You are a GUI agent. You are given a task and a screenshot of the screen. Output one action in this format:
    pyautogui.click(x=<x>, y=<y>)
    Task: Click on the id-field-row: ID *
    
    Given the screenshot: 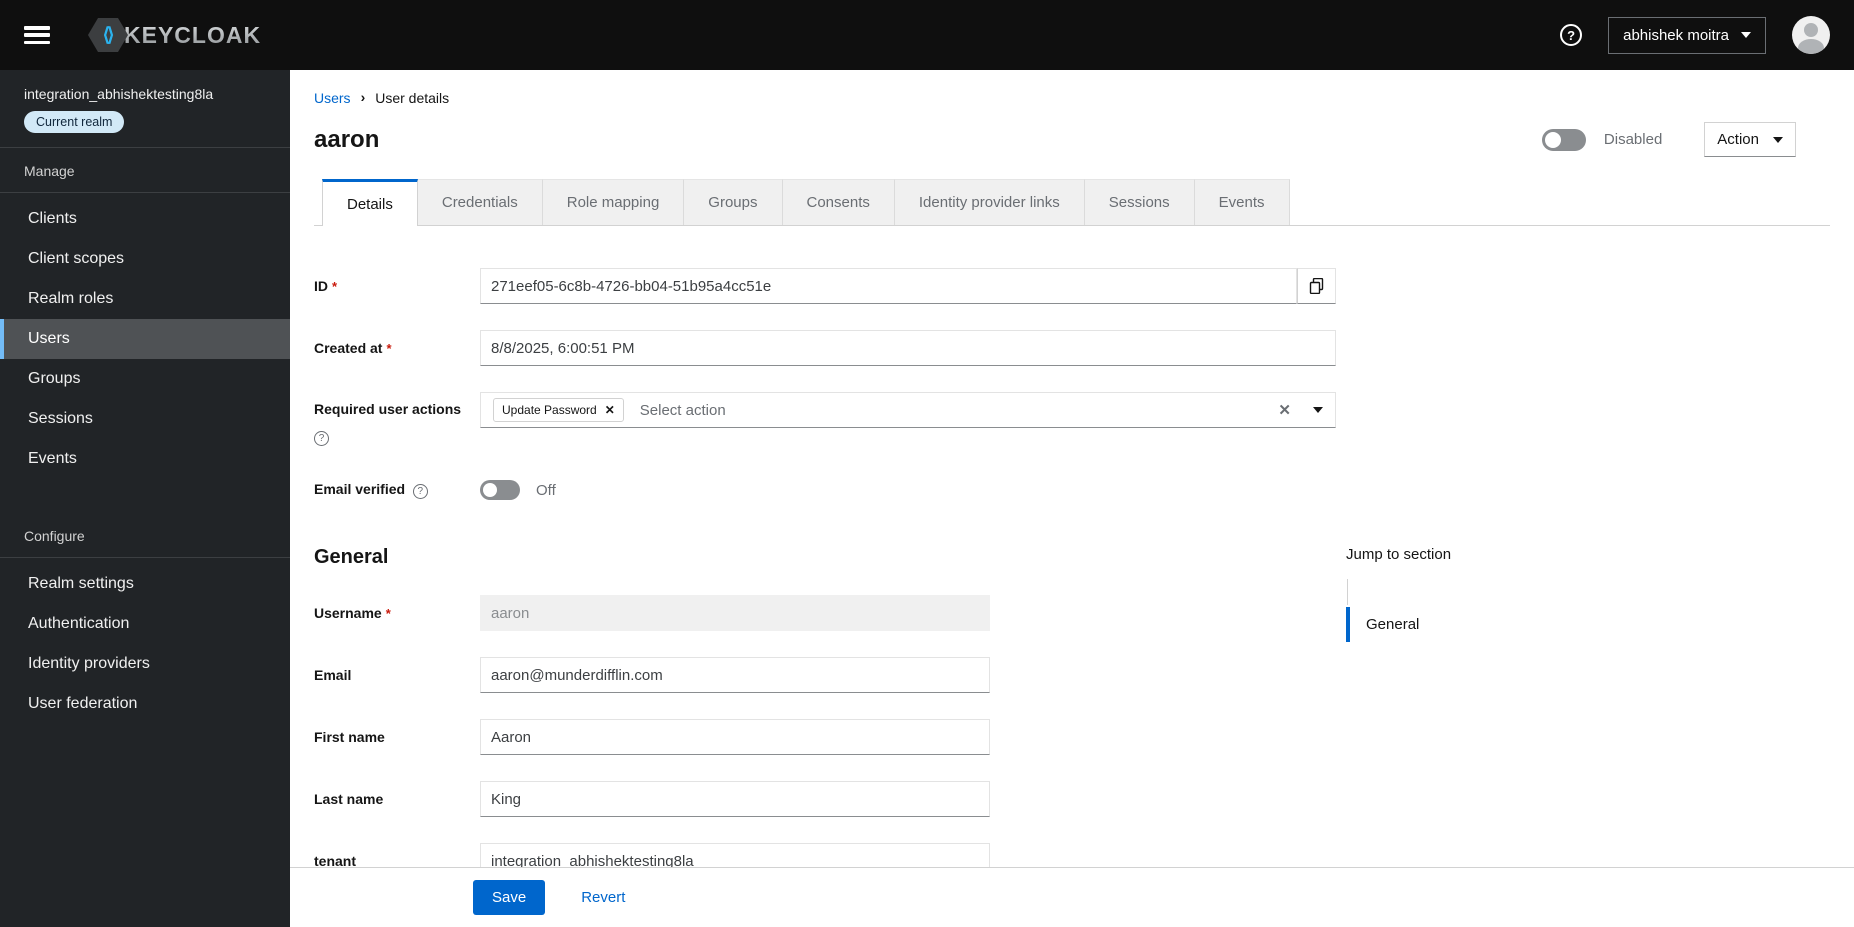 What is the action you would take?
    pyautogui.click(x=1072, y=286)
    